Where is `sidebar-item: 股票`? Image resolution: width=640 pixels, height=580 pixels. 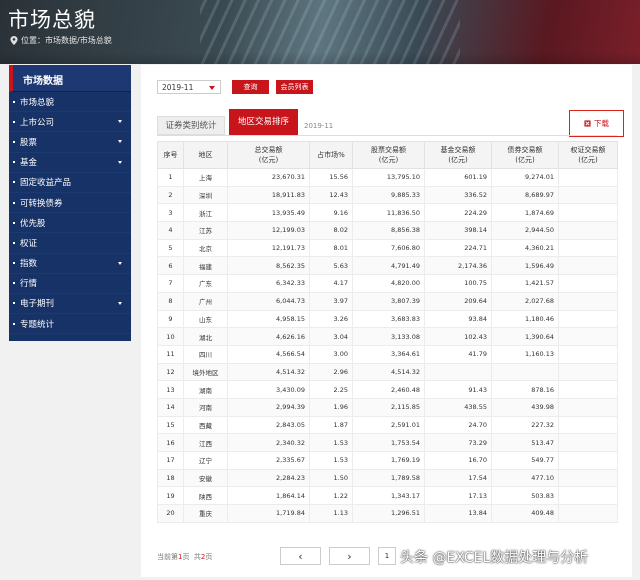 sidebar-item: 股票 is located at coordinates (70, 142).